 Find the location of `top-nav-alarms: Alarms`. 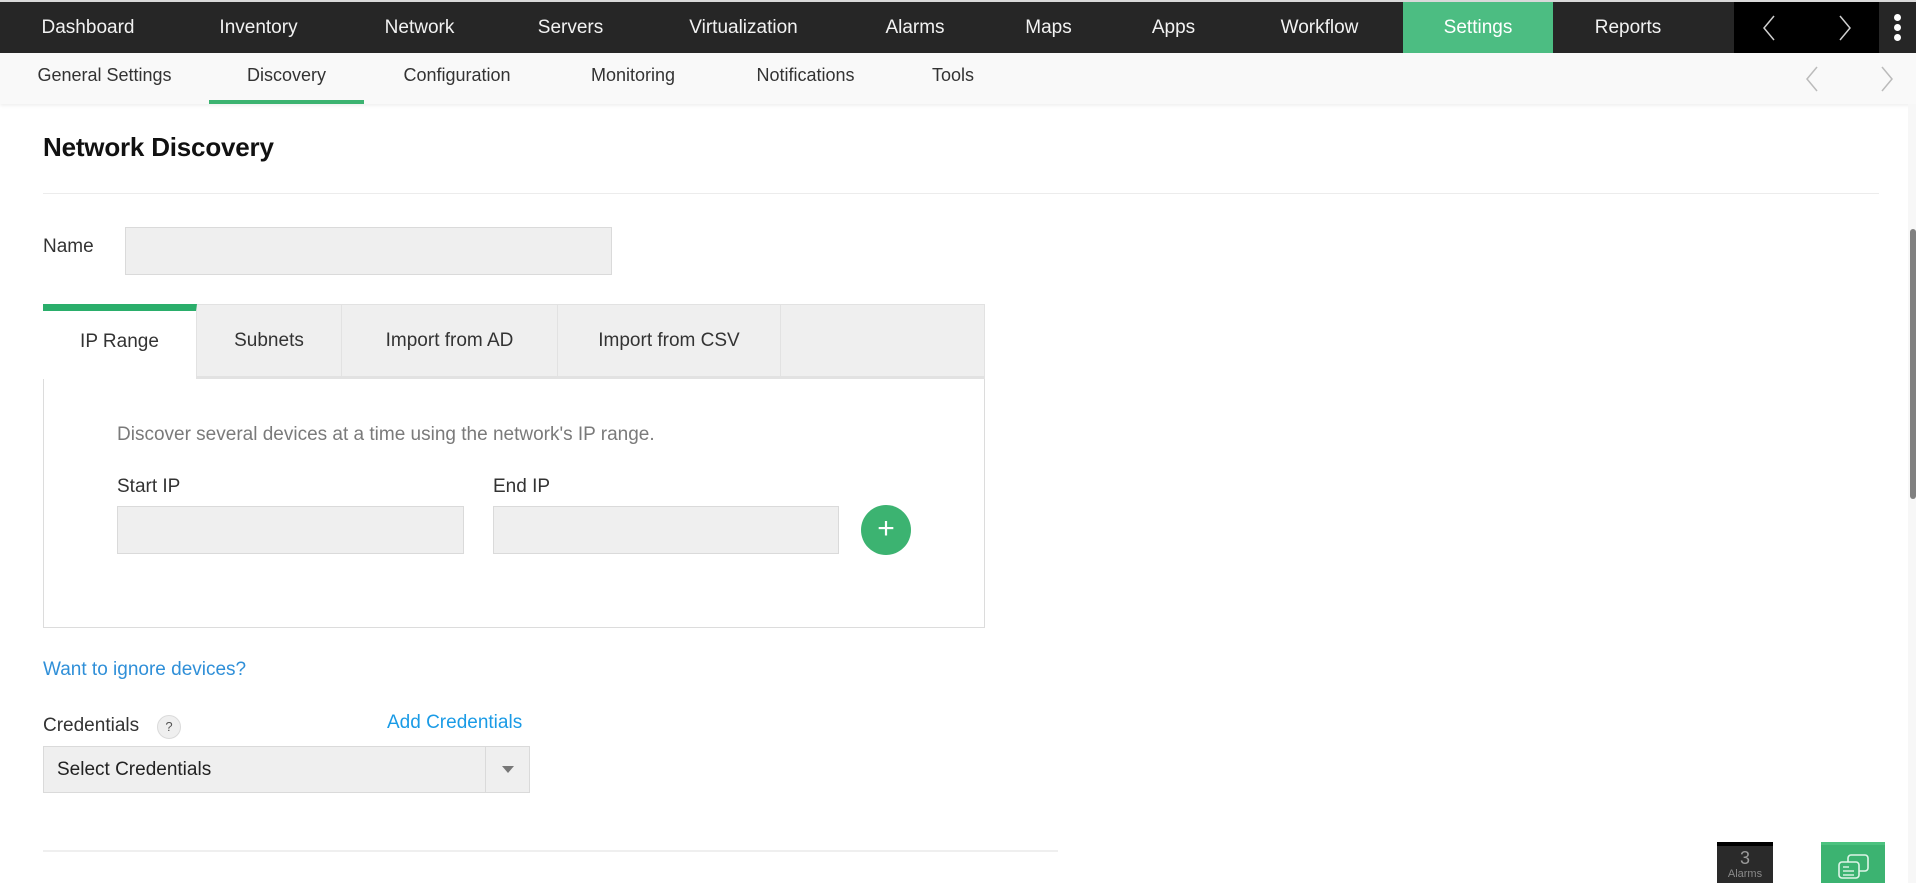

top-nav-alarms: Alarms is located at coordinates (915, 27).